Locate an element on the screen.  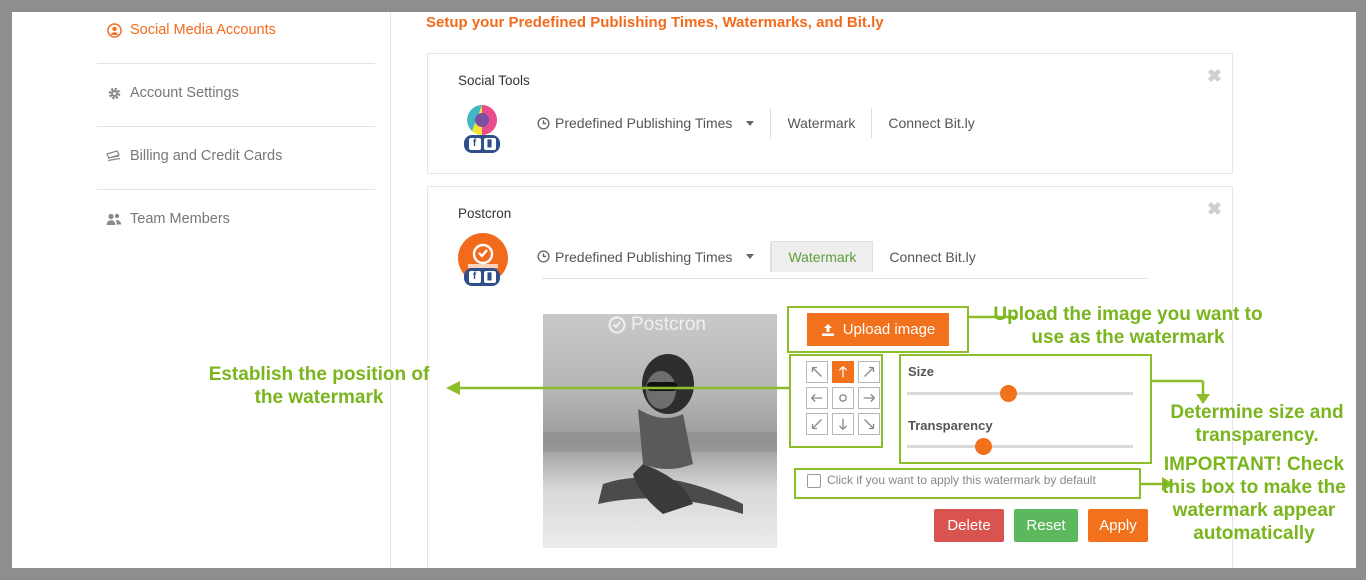
arrow-bottom-center-icon is located at coordinates (843, 424).